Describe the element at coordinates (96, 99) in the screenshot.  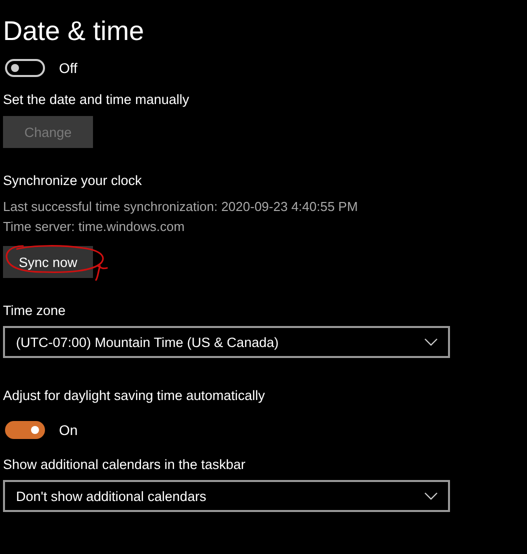
I see `setting-label: Set the date and time manually` at that location.